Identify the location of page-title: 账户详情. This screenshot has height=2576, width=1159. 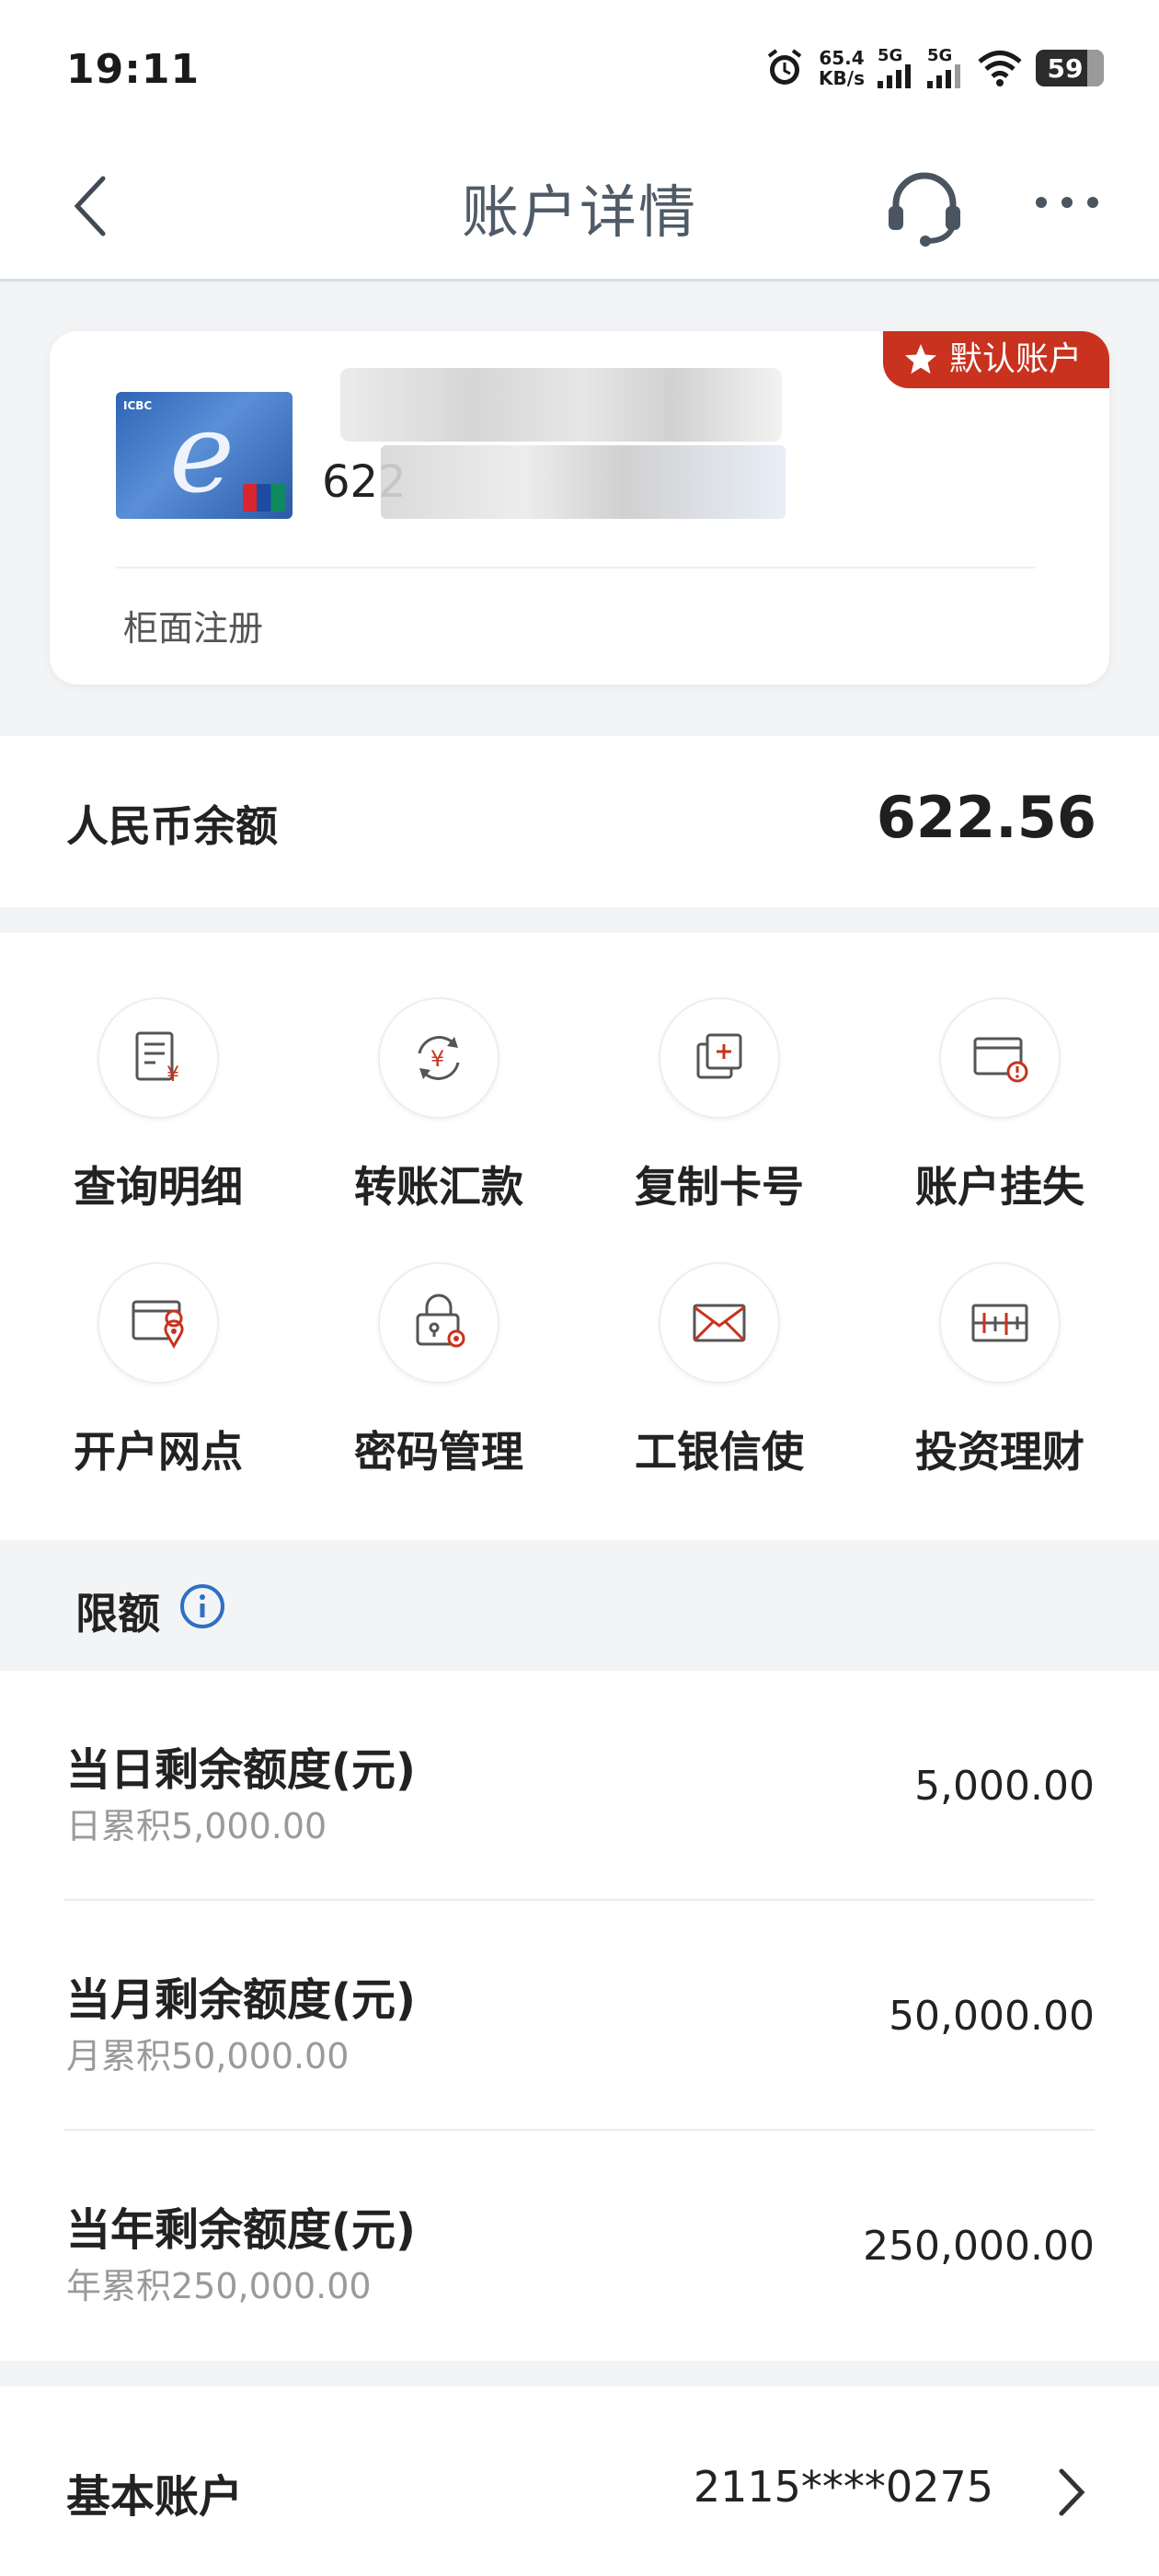
(579, 212).